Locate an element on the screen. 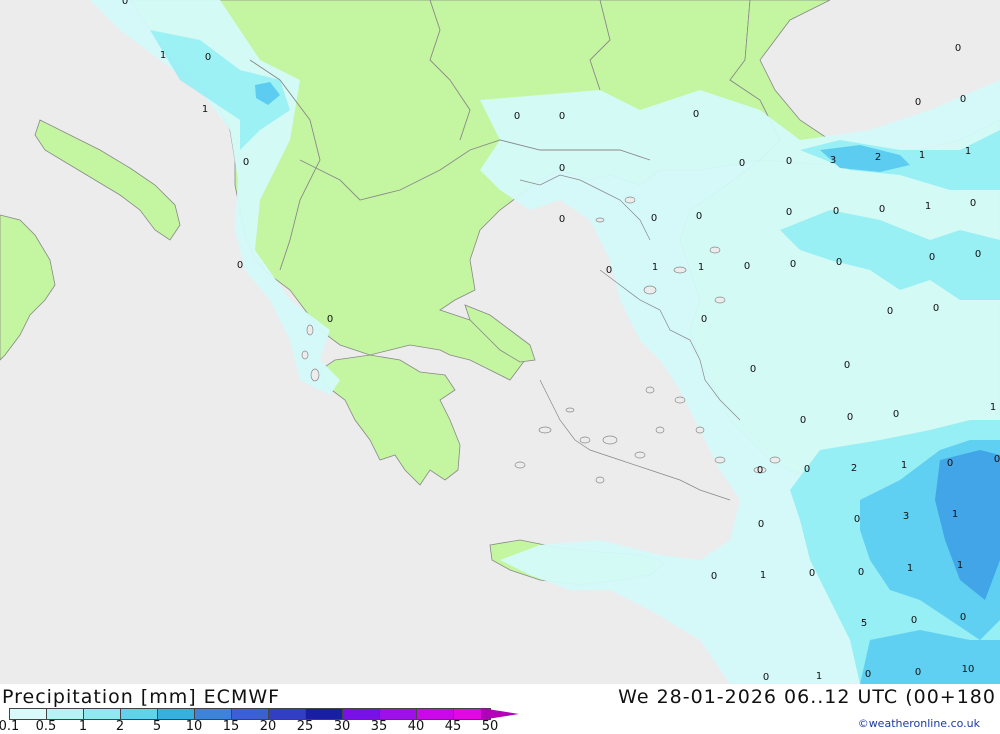  precip-value-label: 10 is located at coordinates (968, 669).